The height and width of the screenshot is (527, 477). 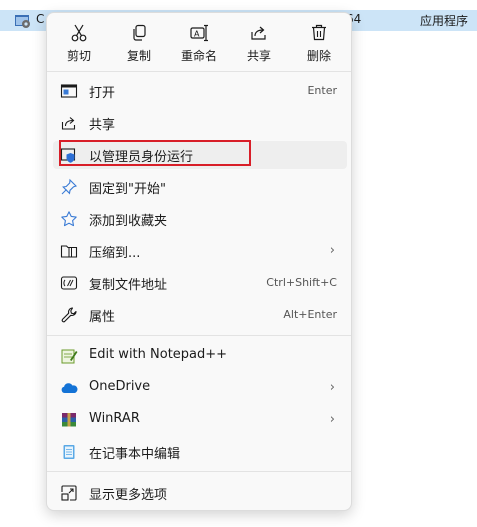 I want to click on rename-button: A 重命名, so click(x=199, y=44).